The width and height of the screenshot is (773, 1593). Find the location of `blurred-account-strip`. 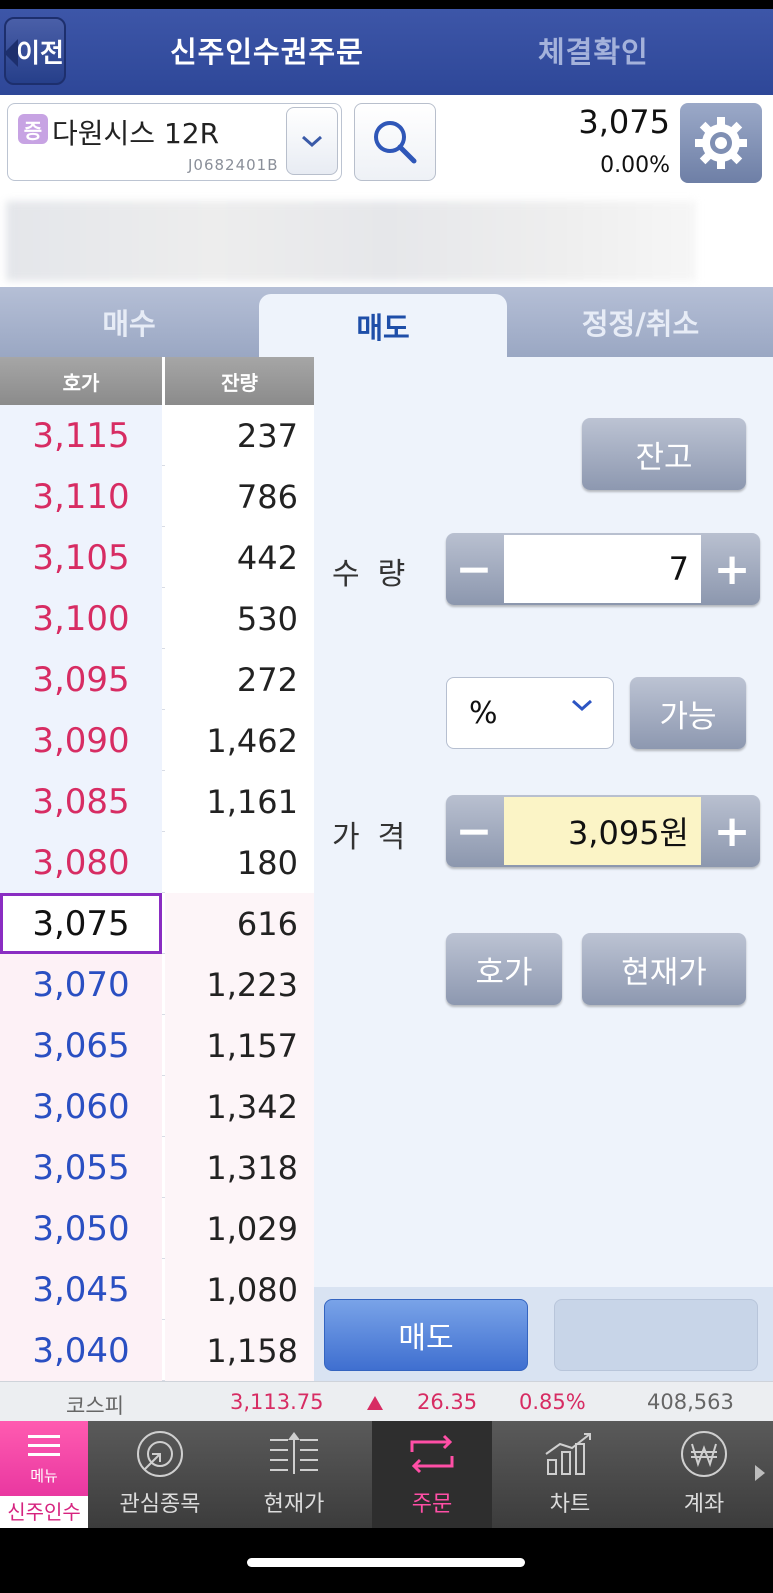

blurred-account-strip is located at coordinates (351, 241).